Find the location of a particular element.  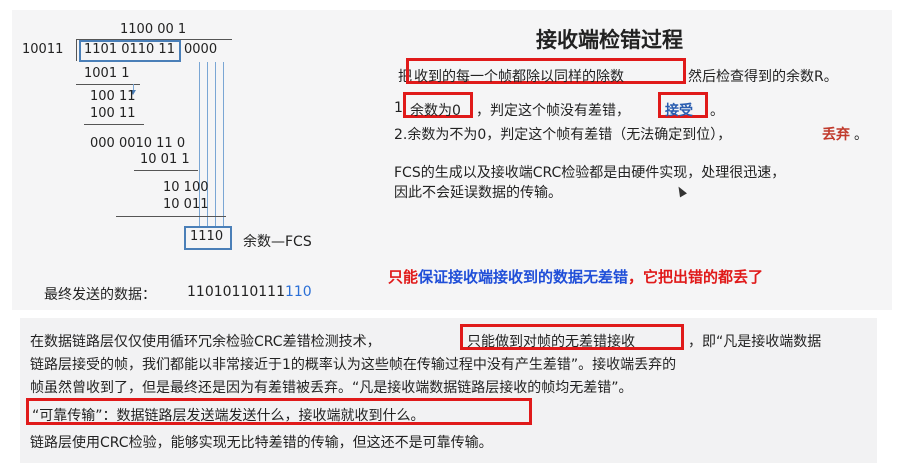

quotient: 1100 00 1 is located at coordinates (153, 29).